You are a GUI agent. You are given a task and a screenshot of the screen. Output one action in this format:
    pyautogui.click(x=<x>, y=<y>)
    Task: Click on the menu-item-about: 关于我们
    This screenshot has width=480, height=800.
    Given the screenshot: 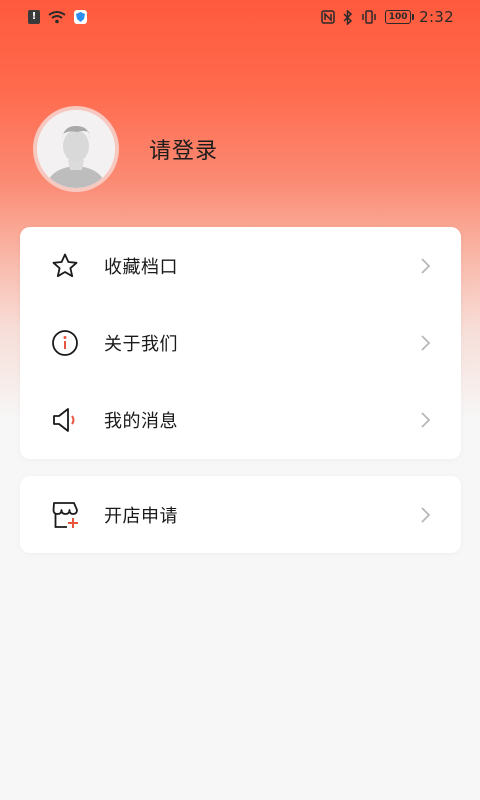 What is the action you would take?
    pyautogui.click(x=240, y=342)
    